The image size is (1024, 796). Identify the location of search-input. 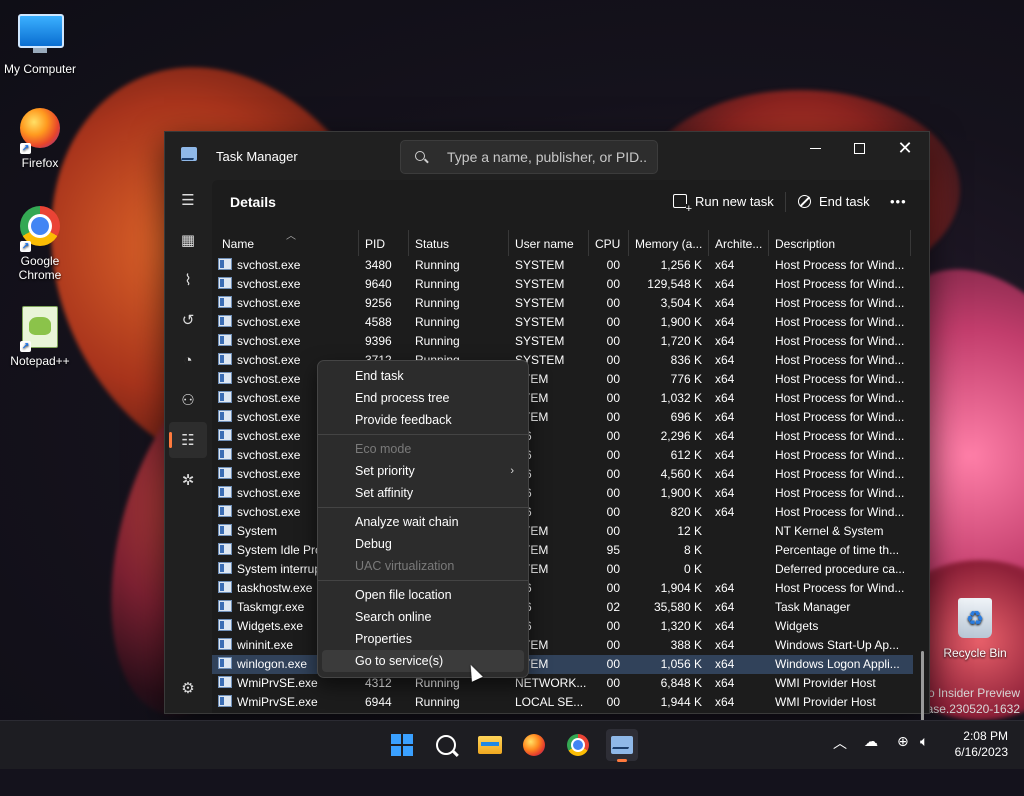
(547, 157).